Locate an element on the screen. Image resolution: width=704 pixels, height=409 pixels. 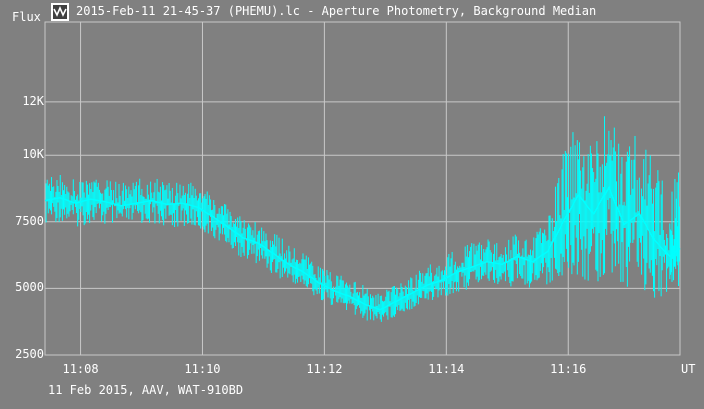
y-tick-label: 10K is located at coordinates (33, 154).